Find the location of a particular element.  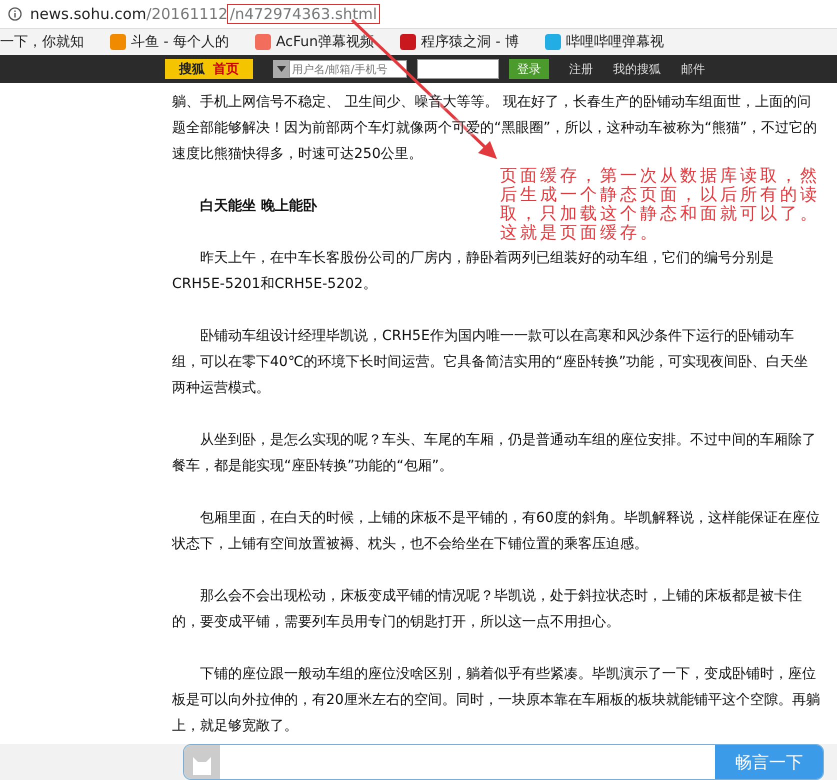

bookmark-item: 一下，你就知 is located at coordinates (42, 42).